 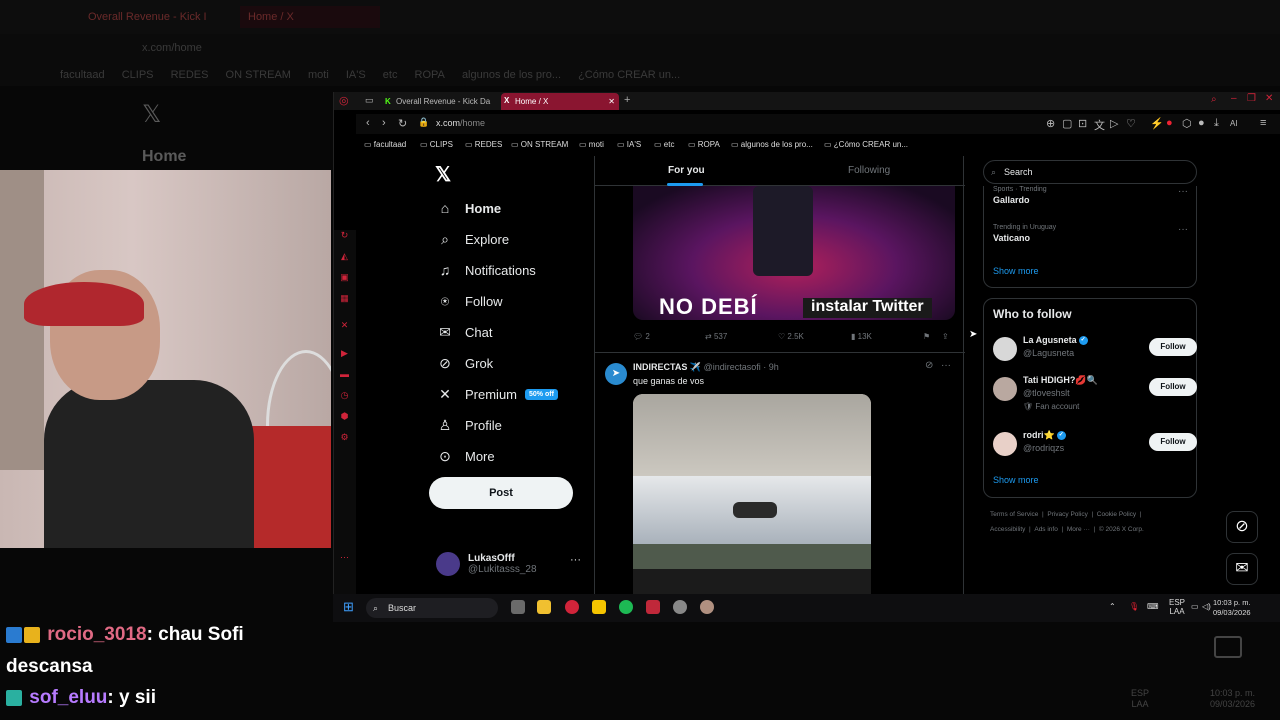 I want to click on nav-more: ⊙ More, so click(x=466, y=456).